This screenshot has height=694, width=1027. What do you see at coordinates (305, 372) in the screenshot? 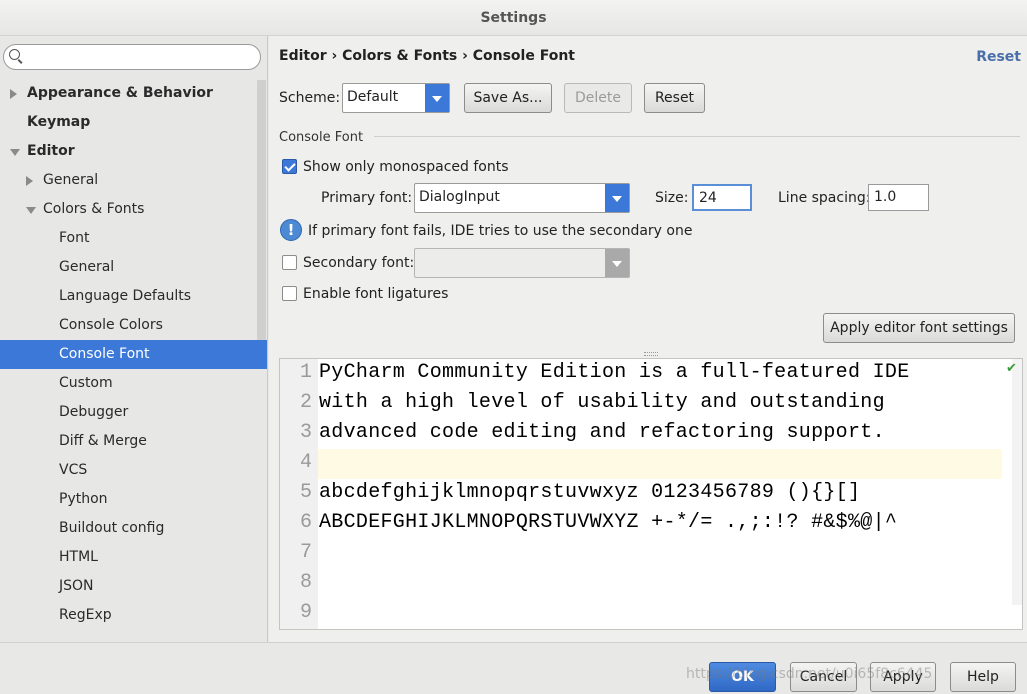
I see `line-number: 1` at bounding box center [305, 372].